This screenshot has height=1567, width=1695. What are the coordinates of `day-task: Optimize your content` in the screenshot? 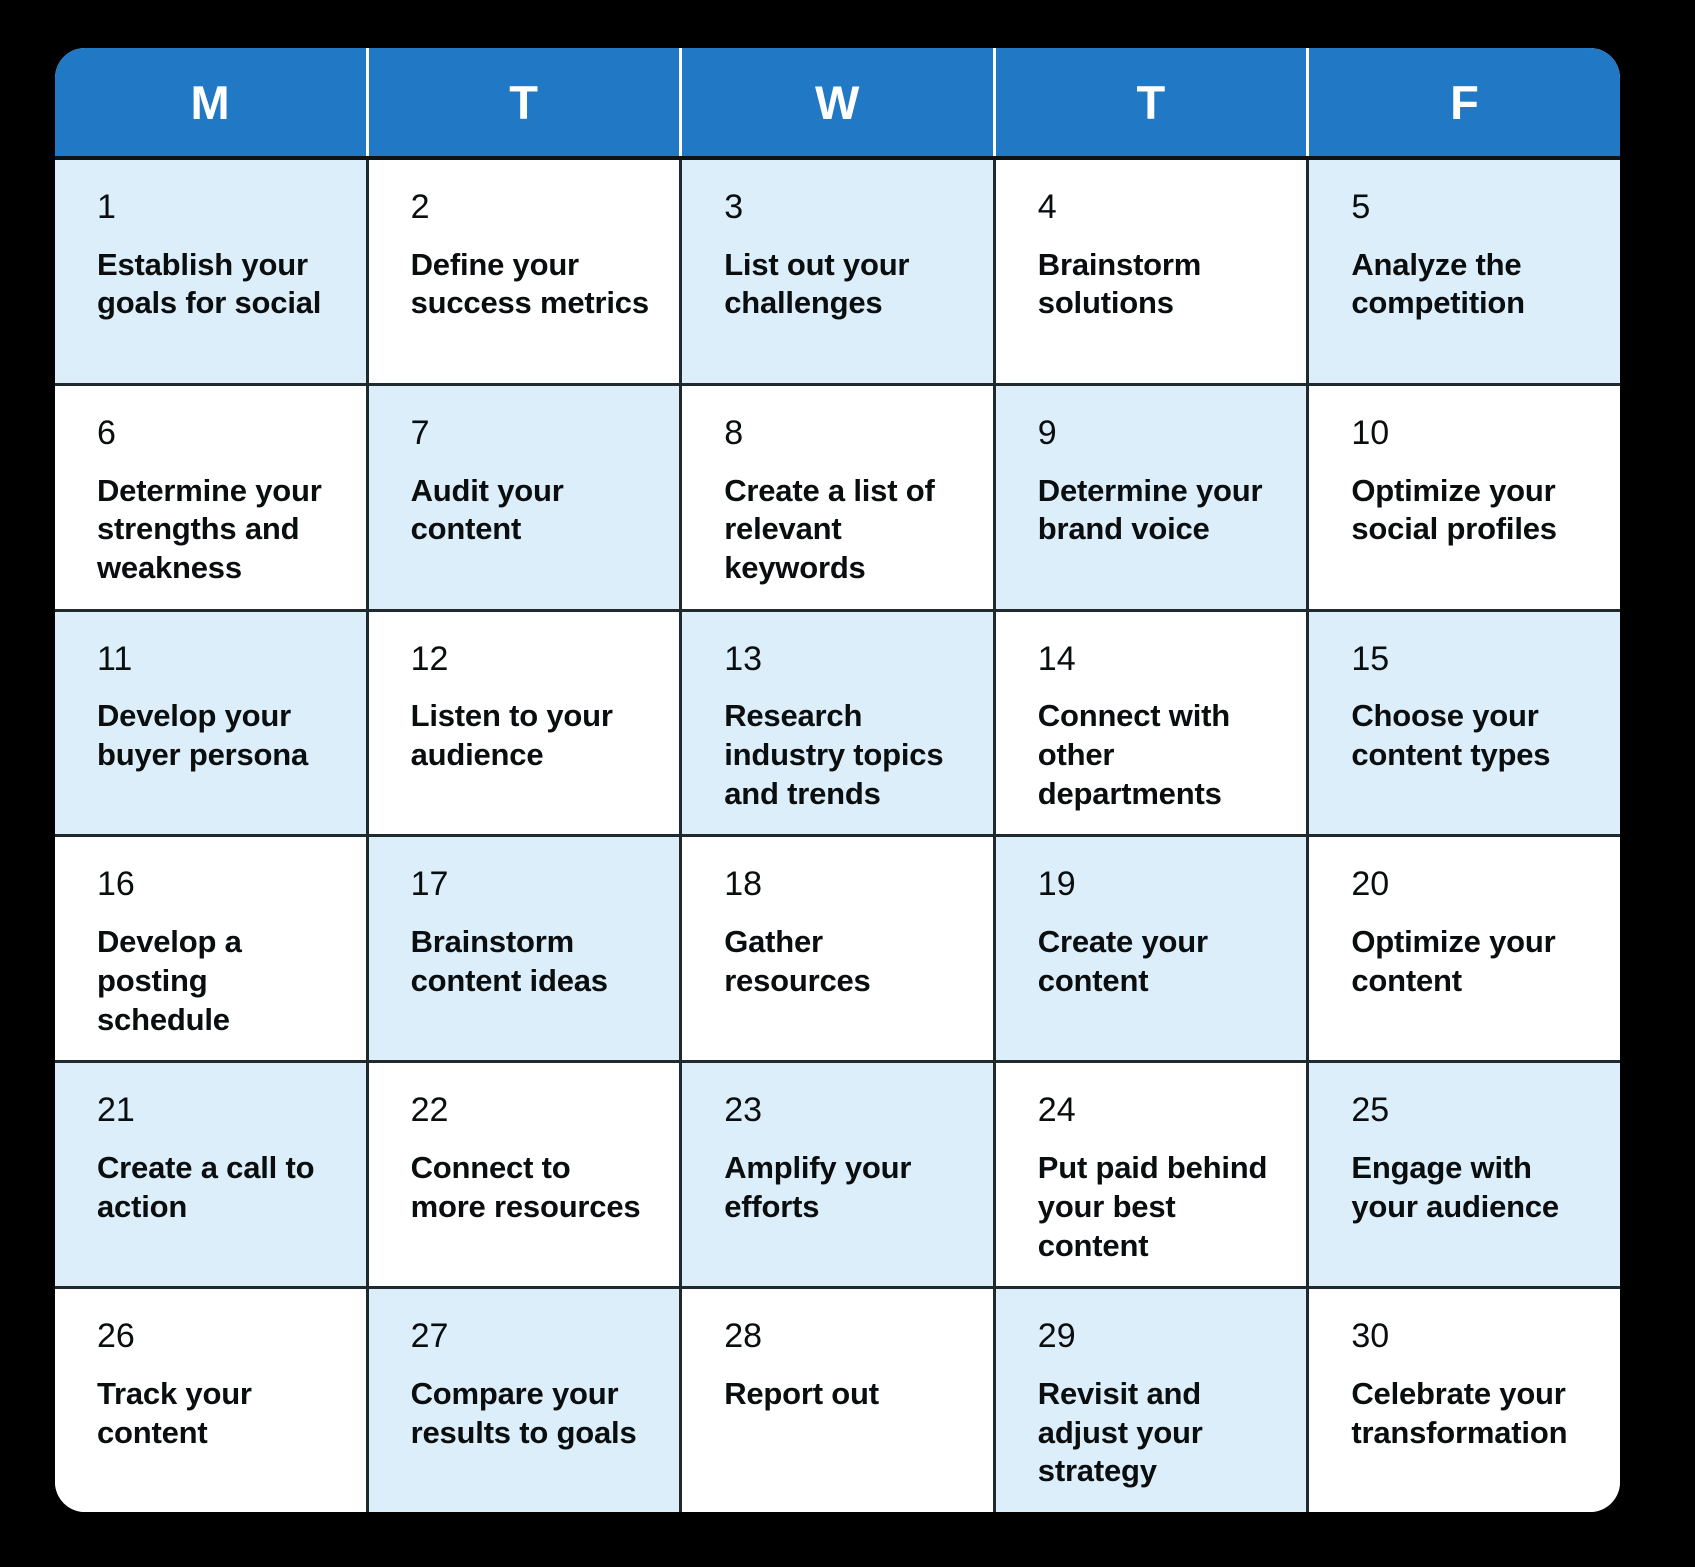 It's located at (1453, 961).